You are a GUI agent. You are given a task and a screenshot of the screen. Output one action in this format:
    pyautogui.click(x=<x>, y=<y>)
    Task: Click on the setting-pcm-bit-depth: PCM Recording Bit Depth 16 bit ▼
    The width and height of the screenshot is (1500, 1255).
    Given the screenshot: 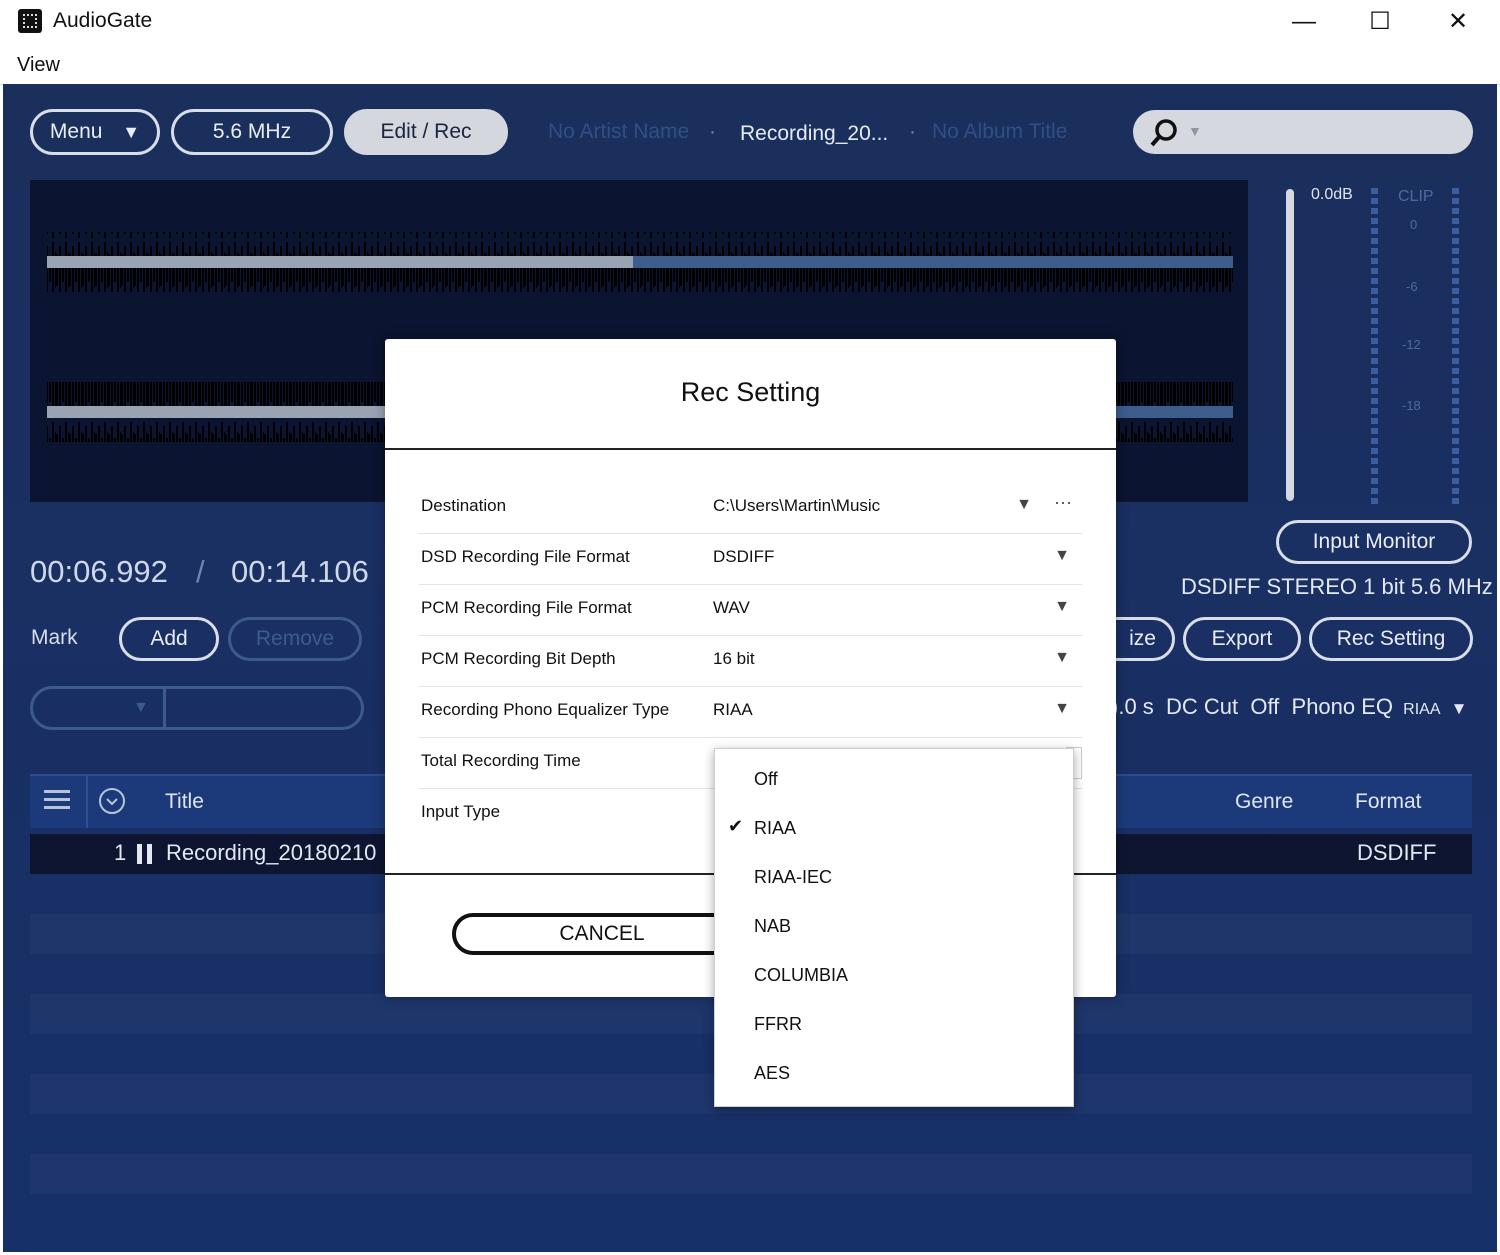 What is the action you would take?
    pyautogui.click(x=750, y=661)
    